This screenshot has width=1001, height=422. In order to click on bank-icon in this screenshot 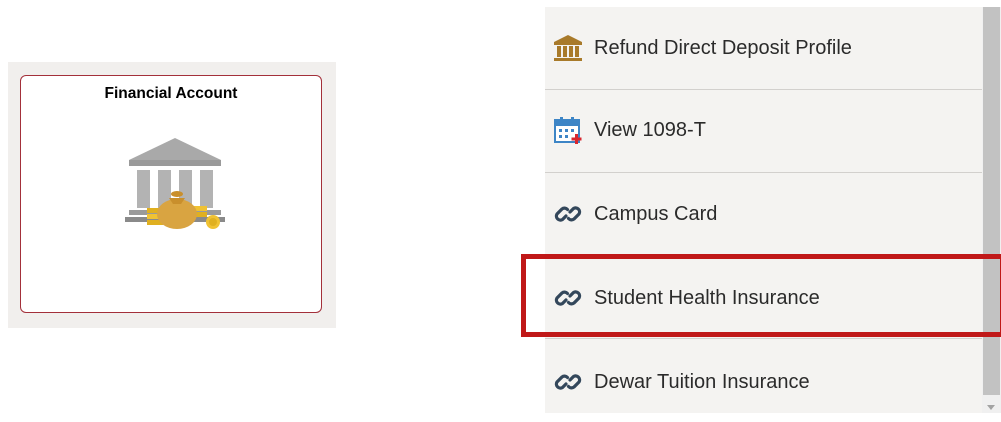, I will do `click(568, 48)`.